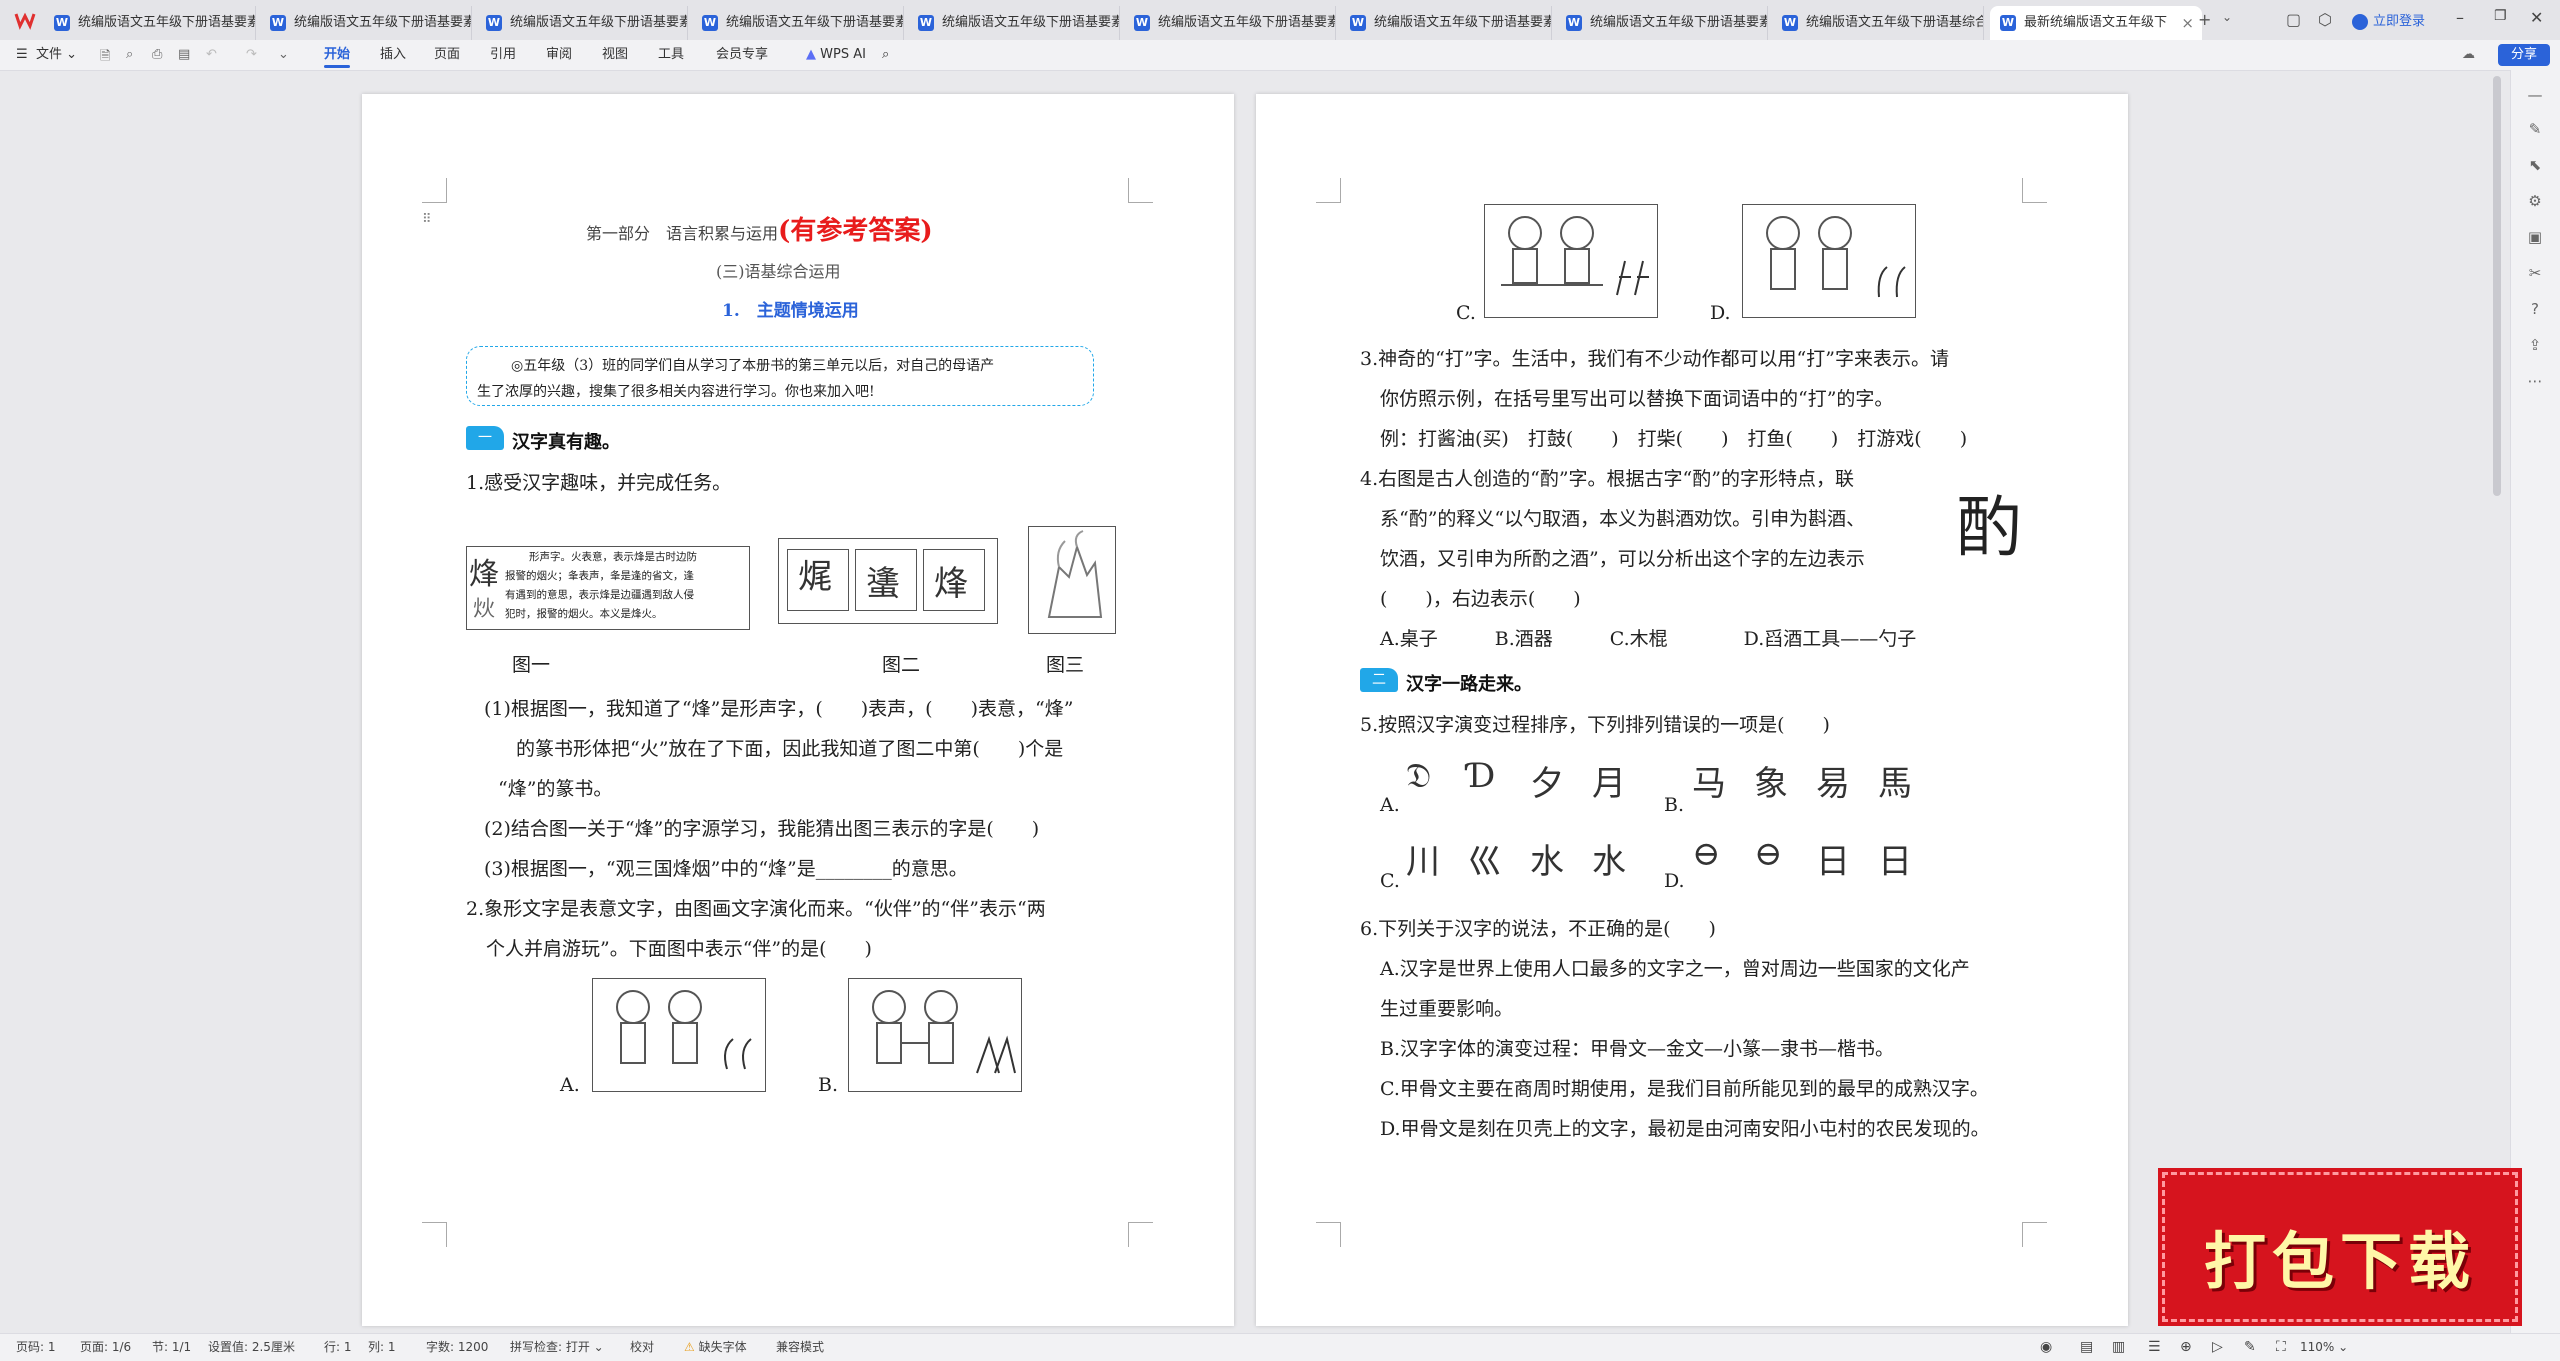  Describe the element at coordinates (2535, 237) in the screenshot. I see `rail-image-icon: ▣` at that location.